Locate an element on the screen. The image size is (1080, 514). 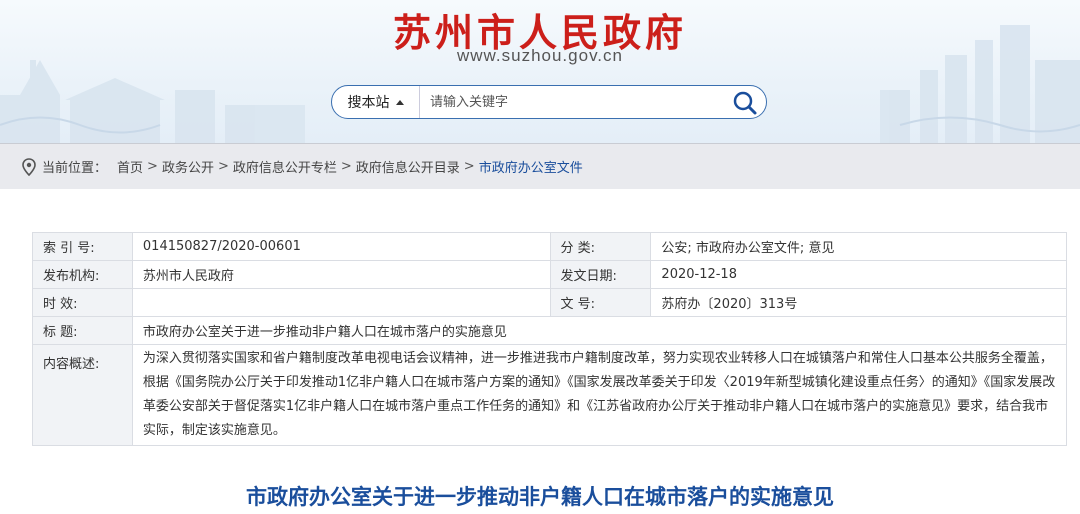
breadcrumb-home: 首页 is located at coordinates (130, 166).